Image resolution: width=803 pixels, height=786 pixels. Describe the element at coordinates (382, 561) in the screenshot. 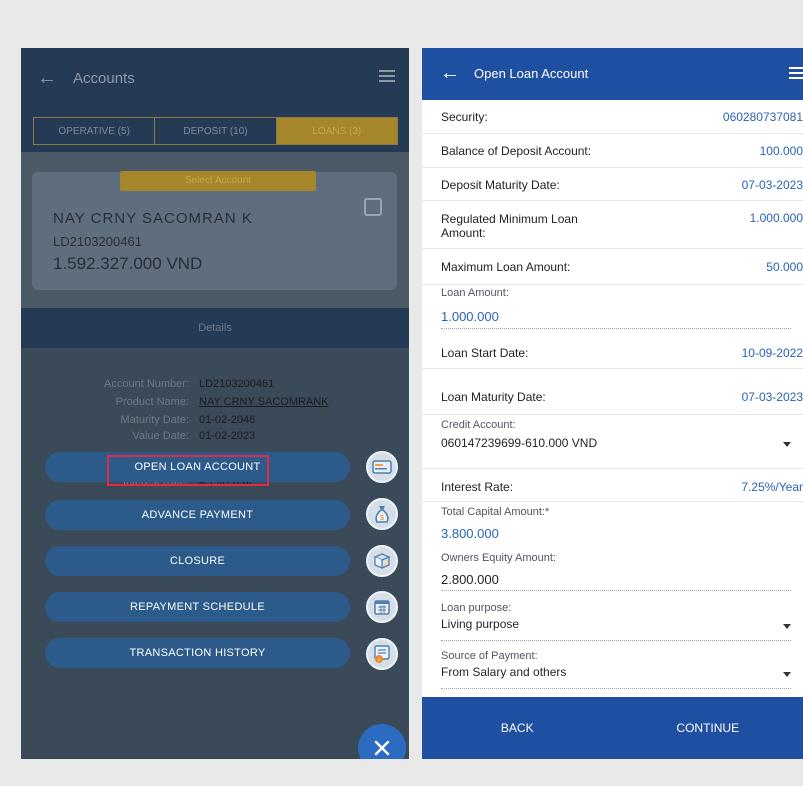

I see `box-icon` at that location.